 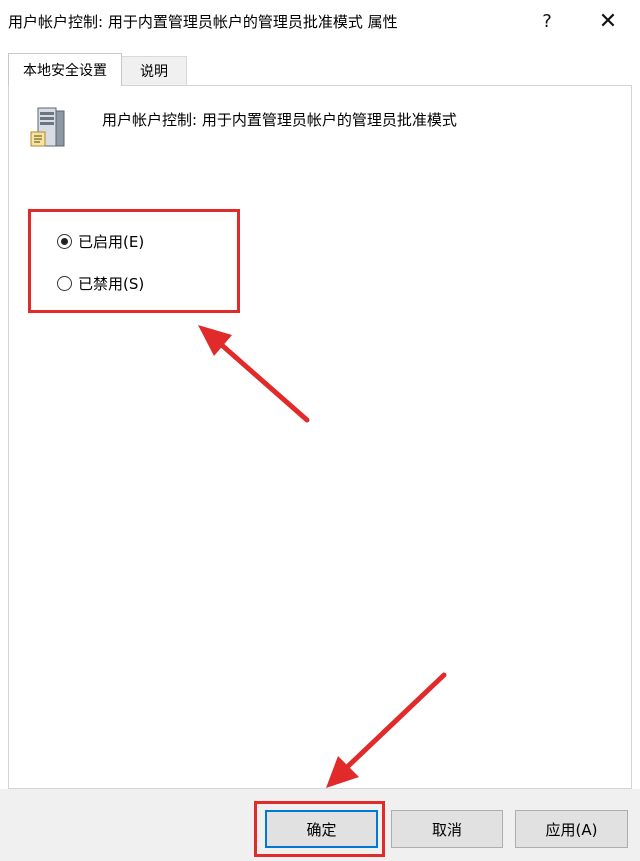 What do you see at coordinates (319, 829) in the screenshot?
I see `ok-highlight-box` at bounding box center [319, 829].